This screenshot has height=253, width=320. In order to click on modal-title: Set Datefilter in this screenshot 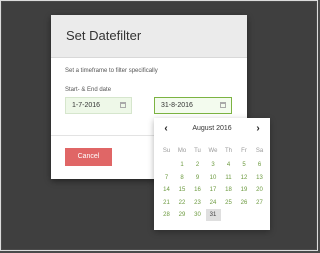, I will do `click(104, 35)`.